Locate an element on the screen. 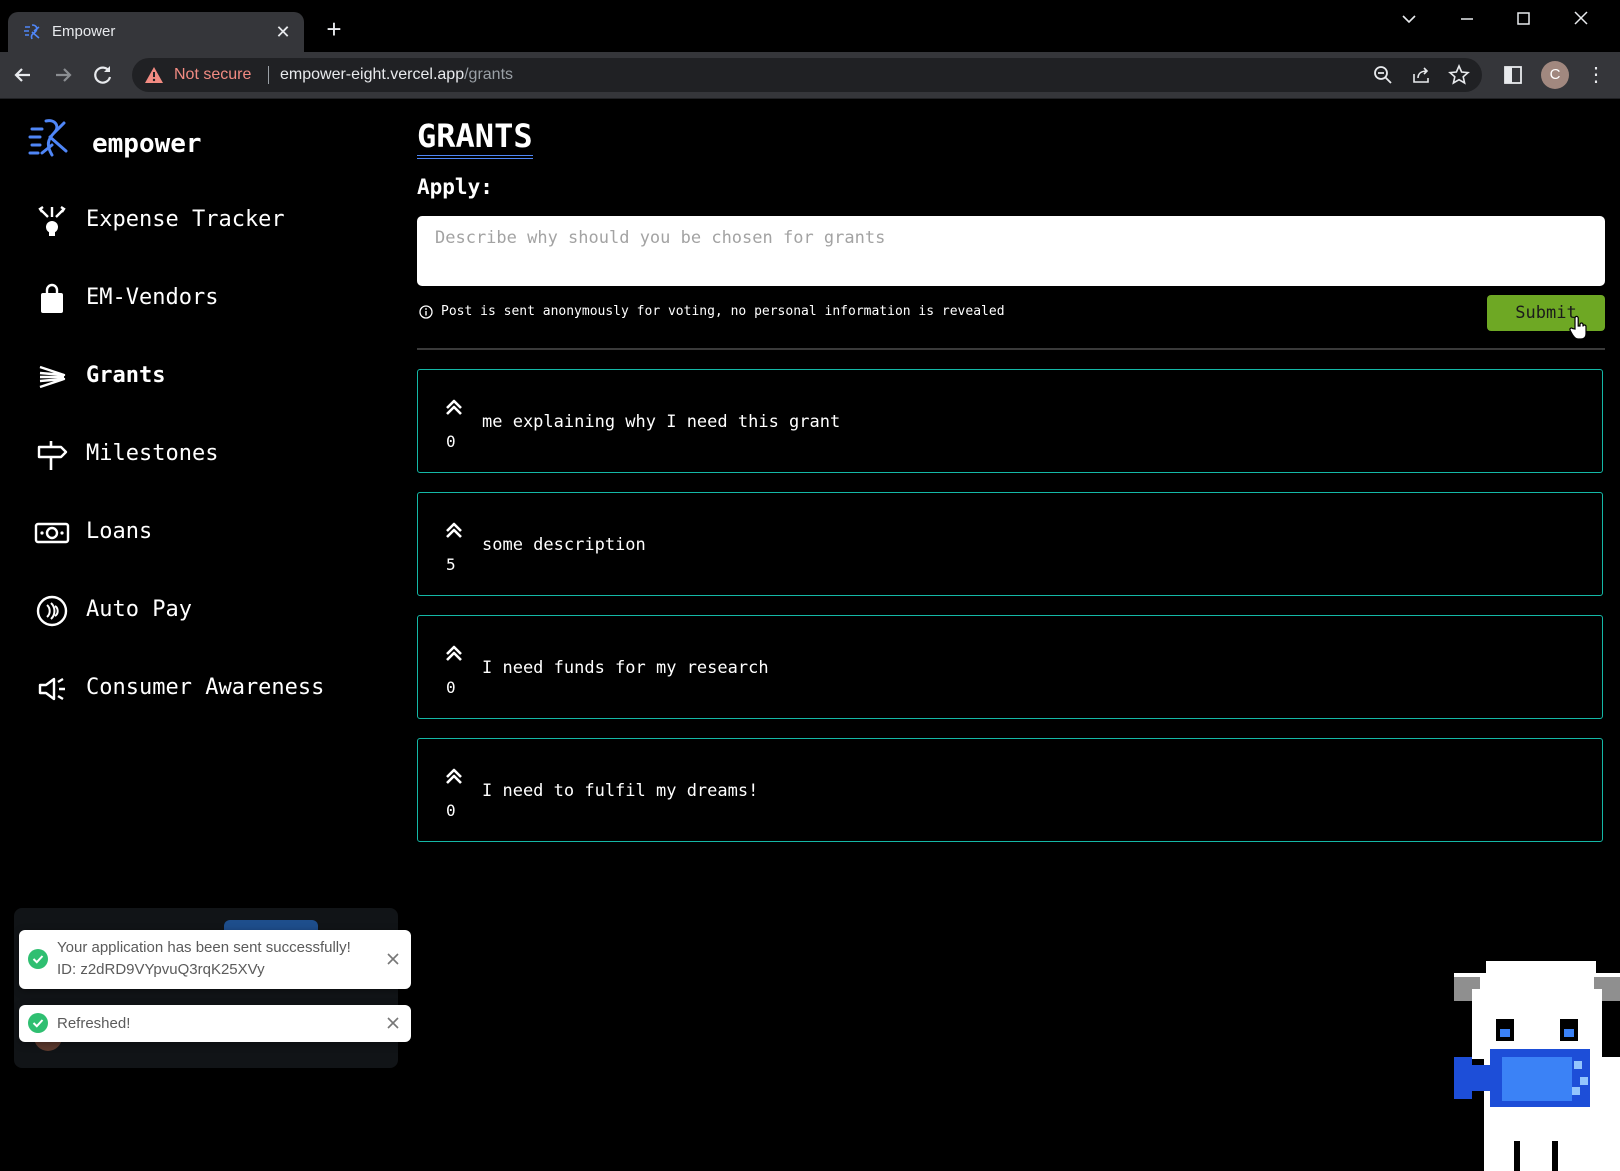 The width and height of the screenshot is (1620, 1171). refresh-toast: Refreshed! is located at coordinates (215, 1023).